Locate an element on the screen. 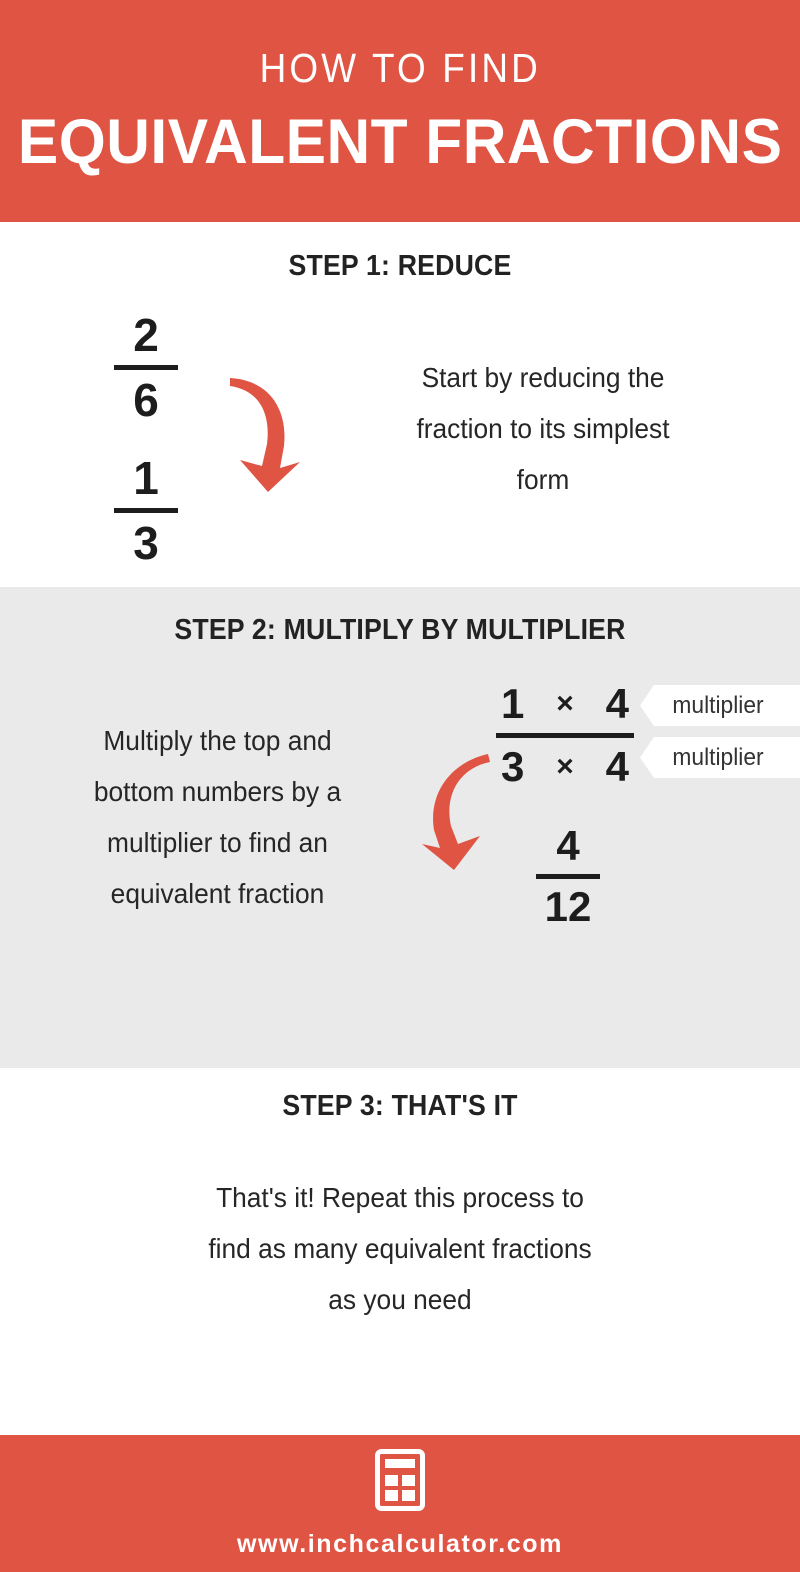  fraction-numerator: 4 is located at coordinates (568, 845).